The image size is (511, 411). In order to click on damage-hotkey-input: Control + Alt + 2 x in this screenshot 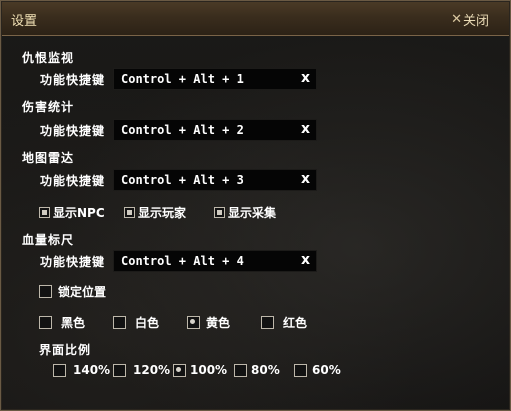, I will do `click(215, 130)`.